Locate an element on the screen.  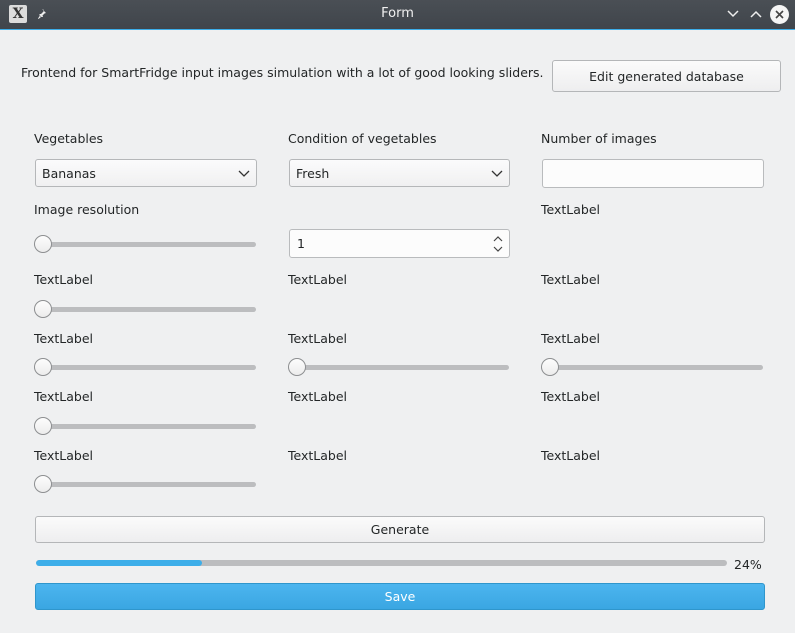
condition-combobox: Fresh is located at coordinates (399, 173).